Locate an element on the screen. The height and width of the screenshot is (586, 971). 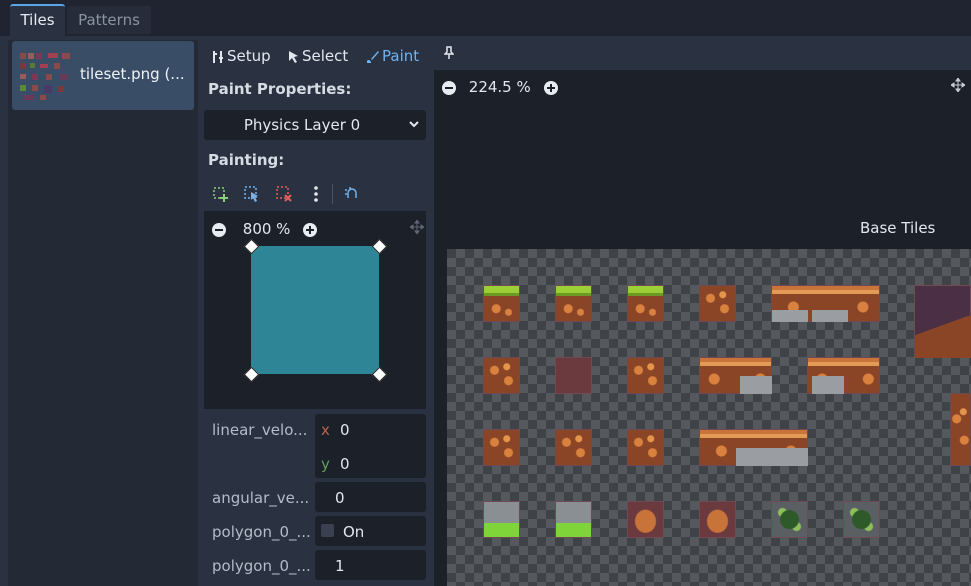
property-polygon-margin: polygon_0_... 1 is located at coordinates (315, 565).